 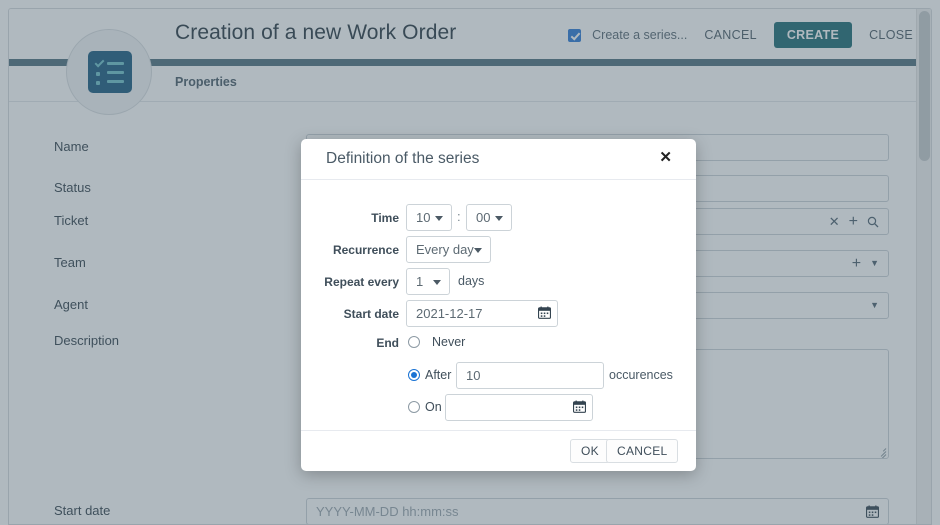 I want to click on recurrence-select: Every day, so click(x=448, y=249).